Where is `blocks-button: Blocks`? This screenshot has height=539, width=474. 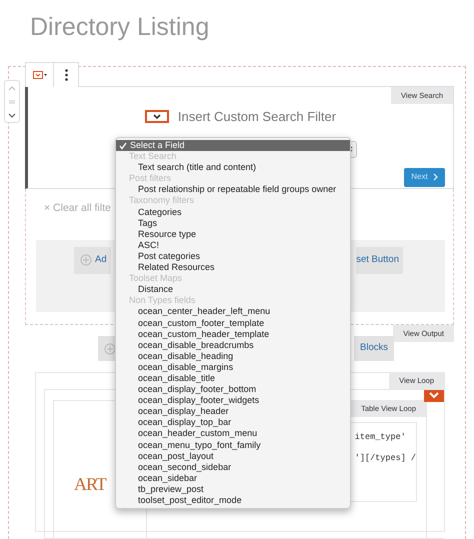 blocks-button: Blocks is located at coordinates (374, 348).